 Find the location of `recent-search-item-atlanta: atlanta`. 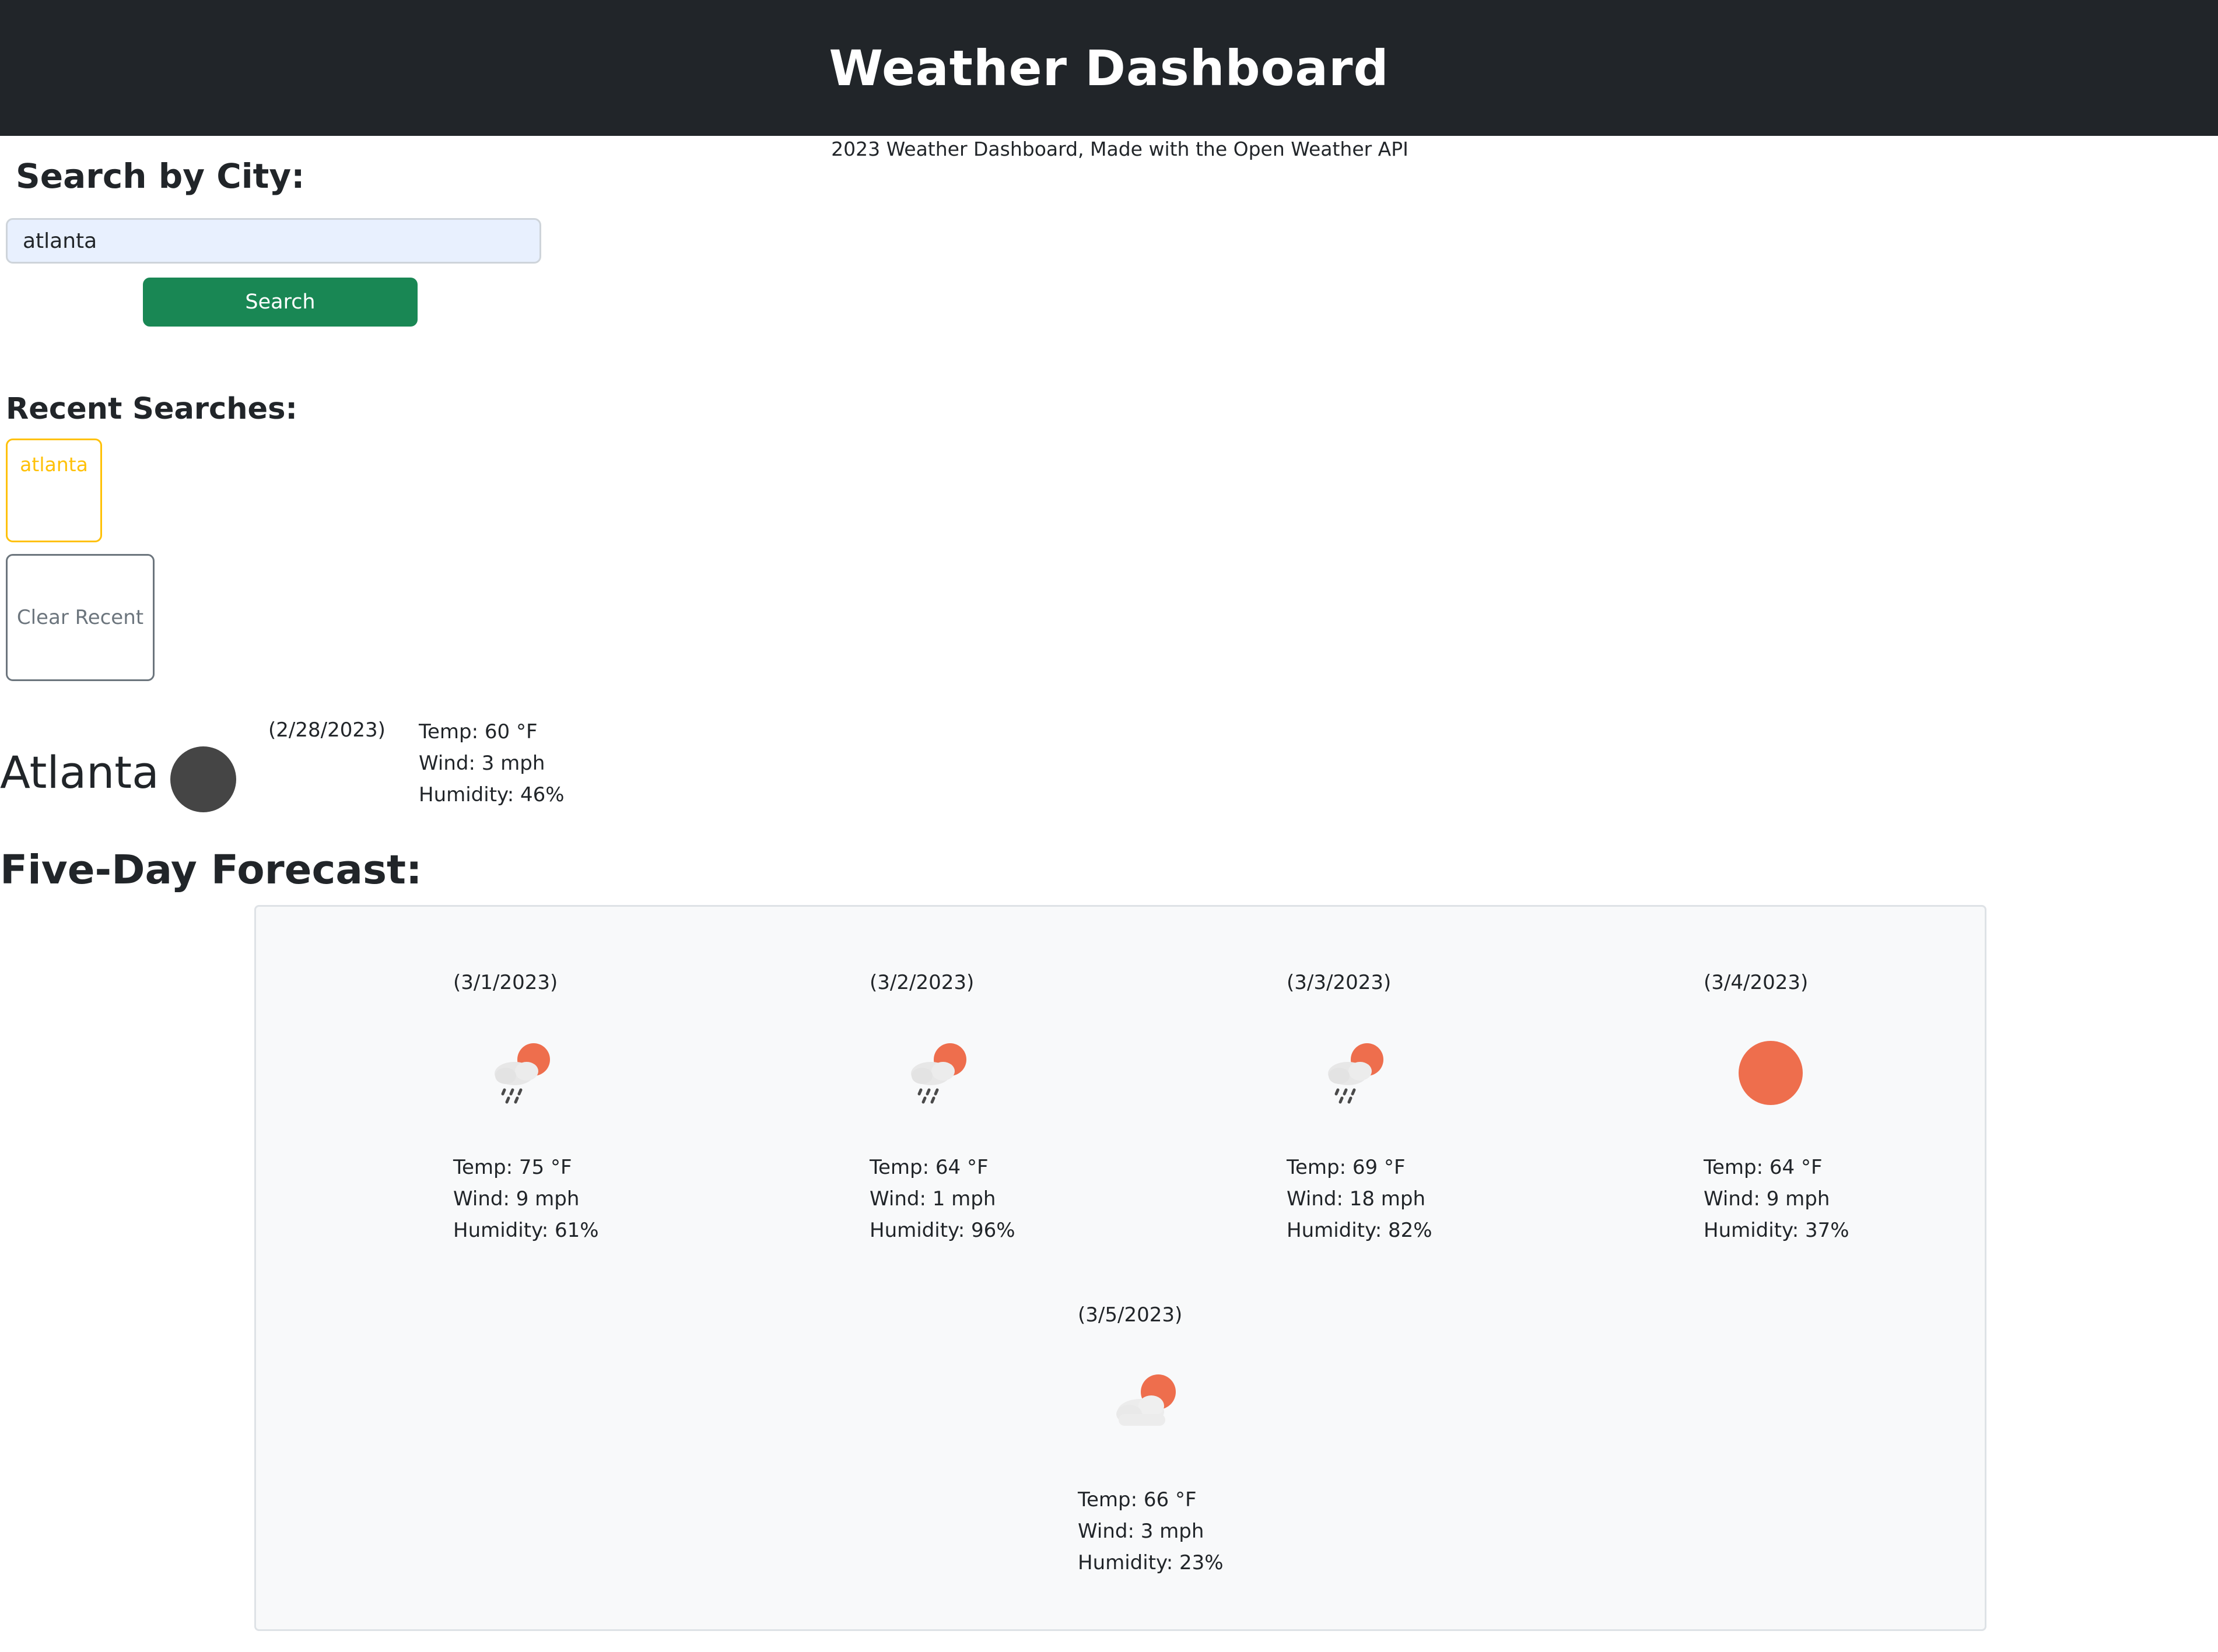

recent-search-item-atlanta: atlanta is located at coordinates (54, 490).